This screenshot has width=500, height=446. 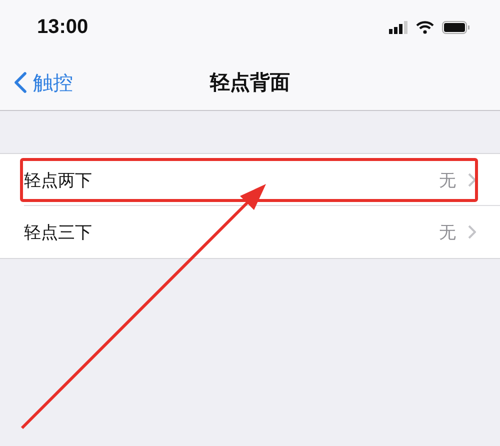 I want to click on back-button: 触控, so click(x=43, y=82).